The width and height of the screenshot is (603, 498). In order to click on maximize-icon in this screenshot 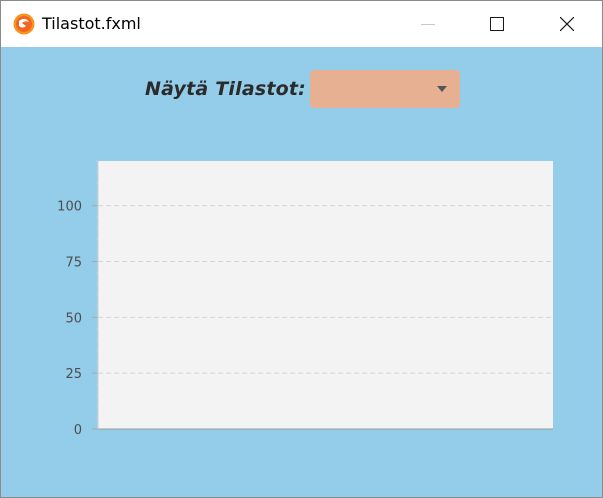, I will do `click(497, 24)`.